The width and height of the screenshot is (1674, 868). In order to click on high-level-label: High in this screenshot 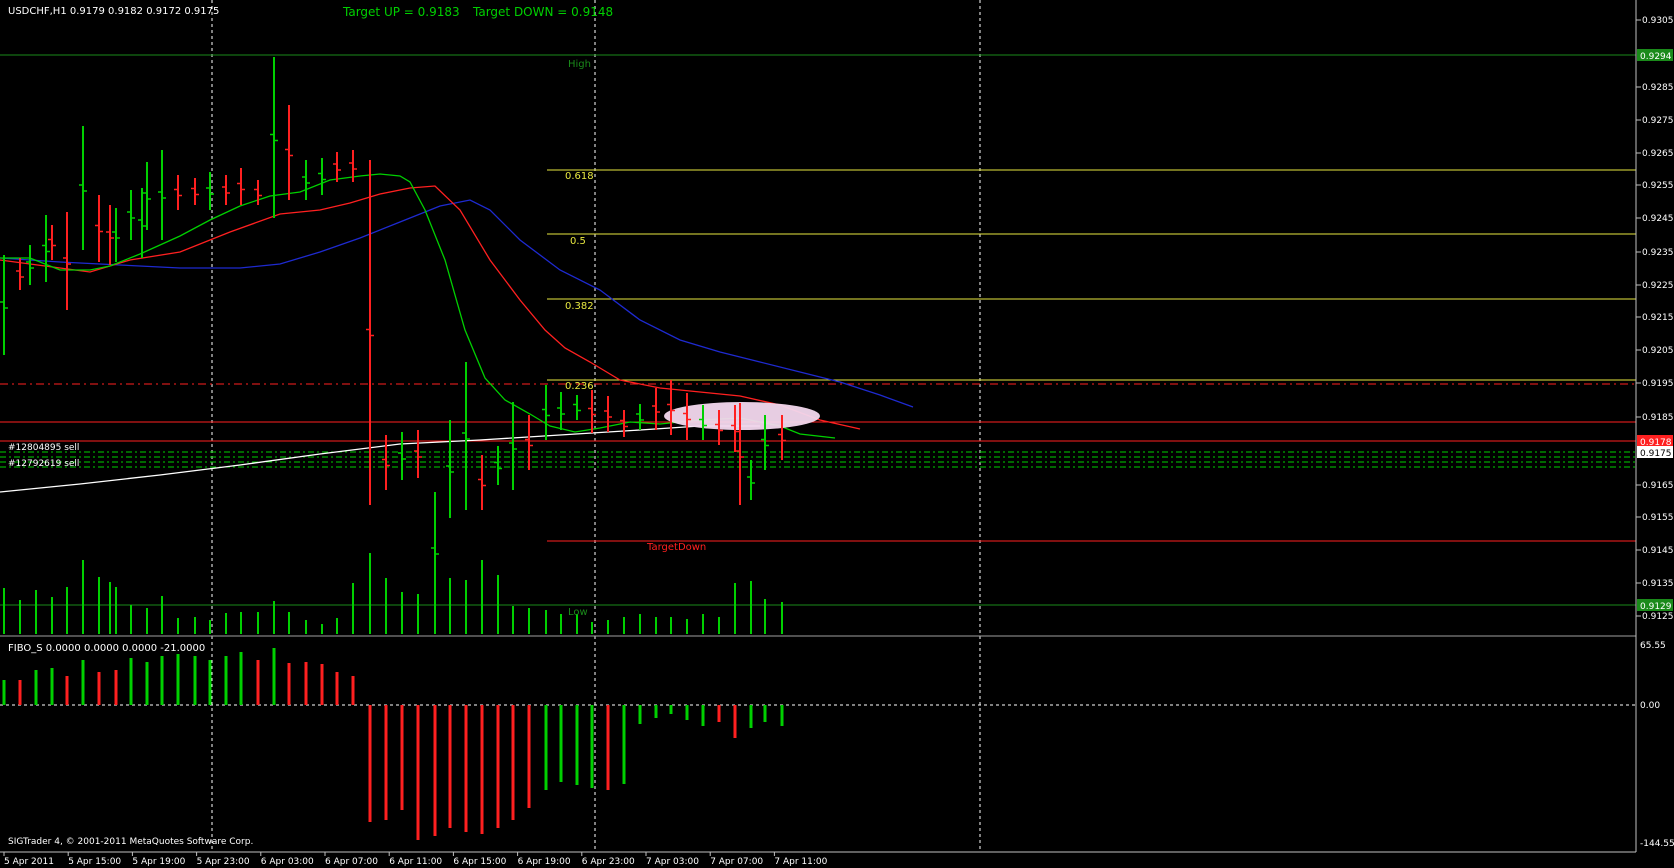, I will do `click(579, 64)`.